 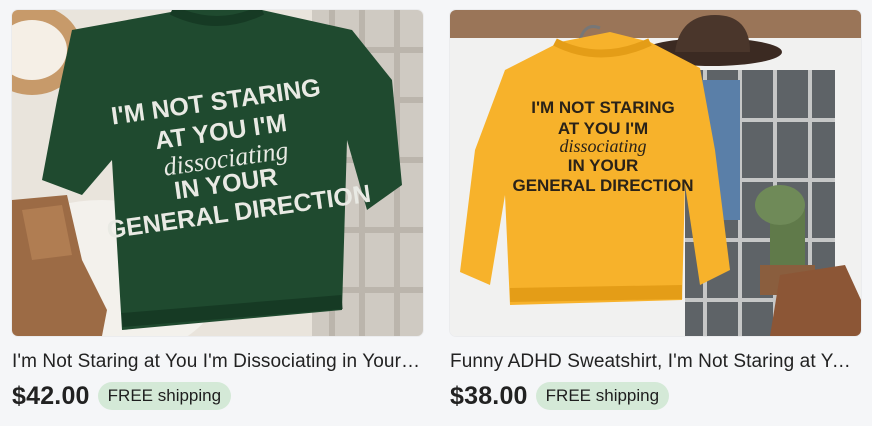 What do you see at coordinates (51, 395) in the screenshot?
I see `listing-price: $42.00` at bounding box center [51, 395].